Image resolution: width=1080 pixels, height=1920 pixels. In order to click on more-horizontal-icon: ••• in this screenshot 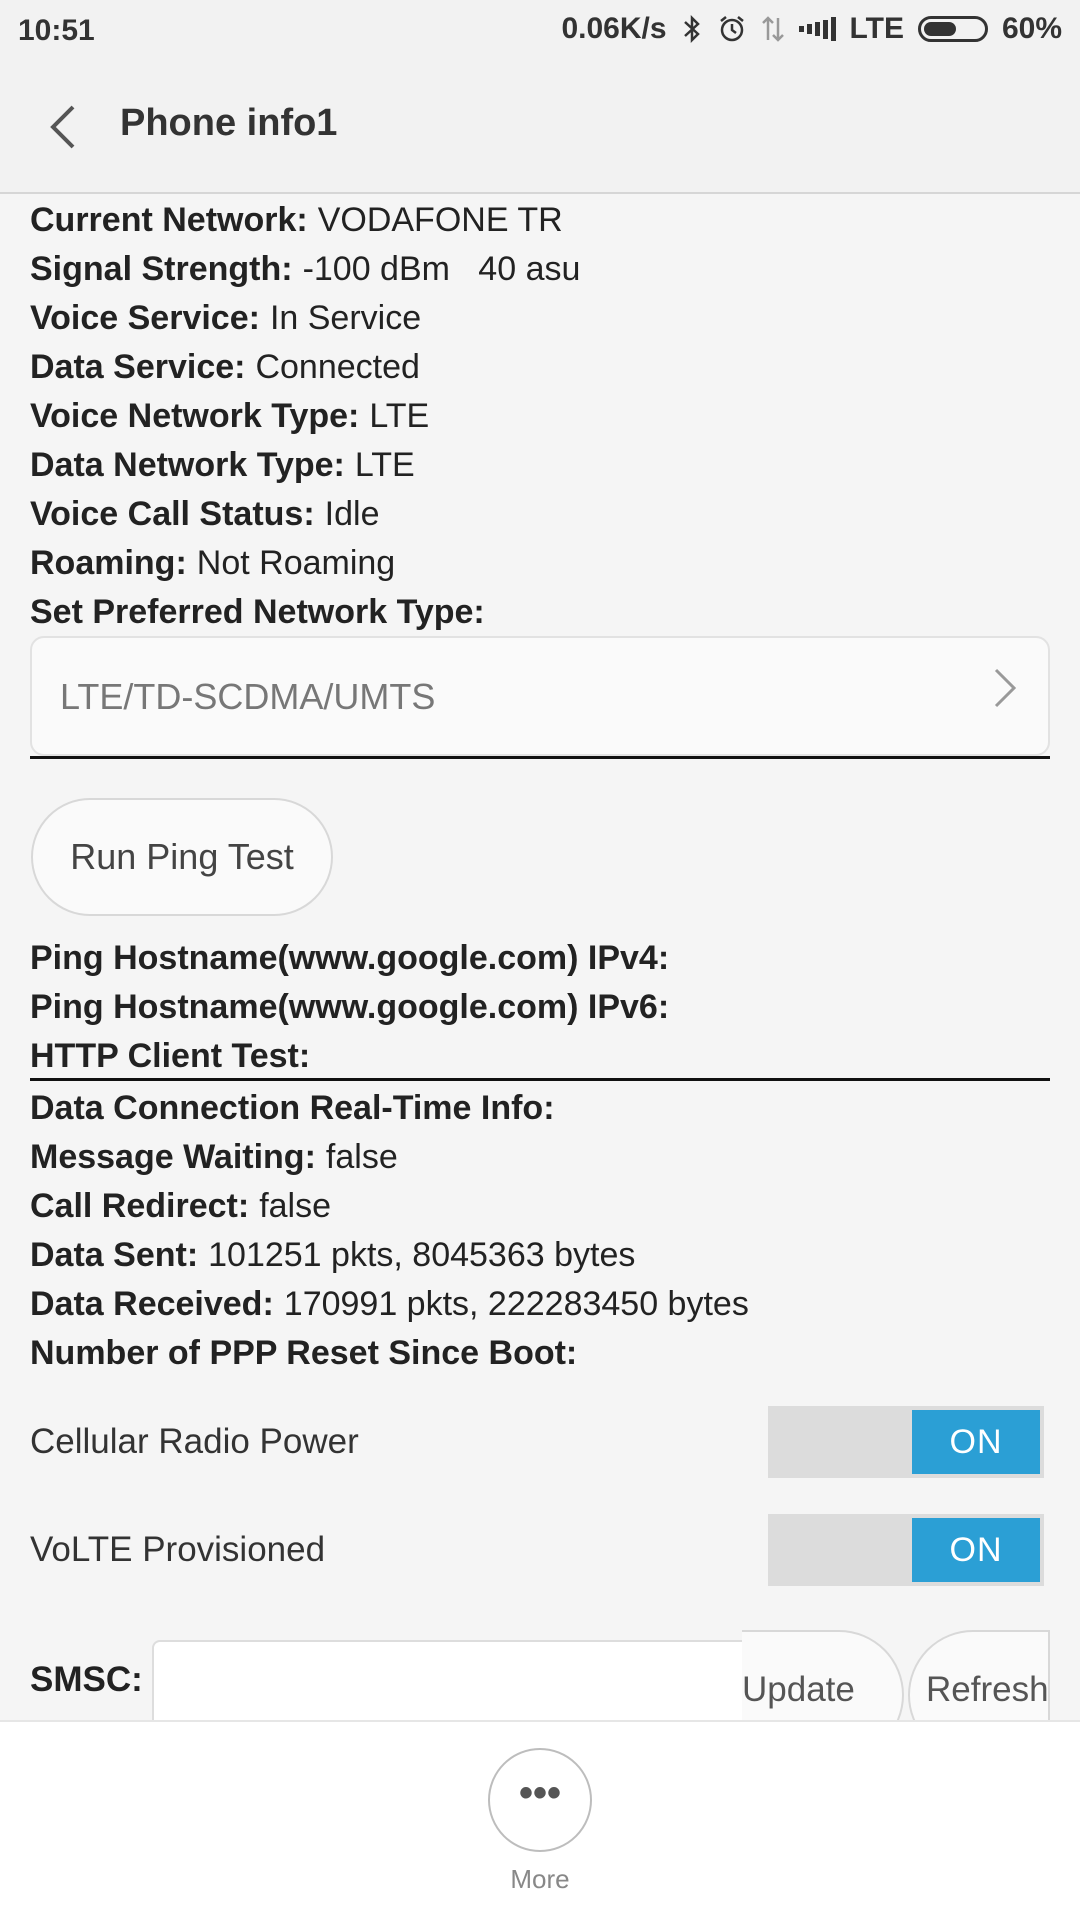, I will do `click(539, 1792)`.